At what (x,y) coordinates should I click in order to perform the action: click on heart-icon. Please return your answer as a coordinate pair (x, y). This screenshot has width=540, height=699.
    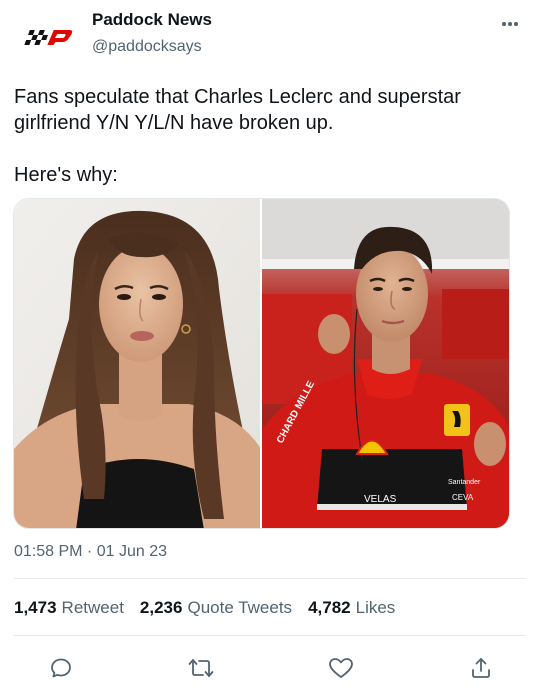
    Looking at the image, I should click on (341, 668).